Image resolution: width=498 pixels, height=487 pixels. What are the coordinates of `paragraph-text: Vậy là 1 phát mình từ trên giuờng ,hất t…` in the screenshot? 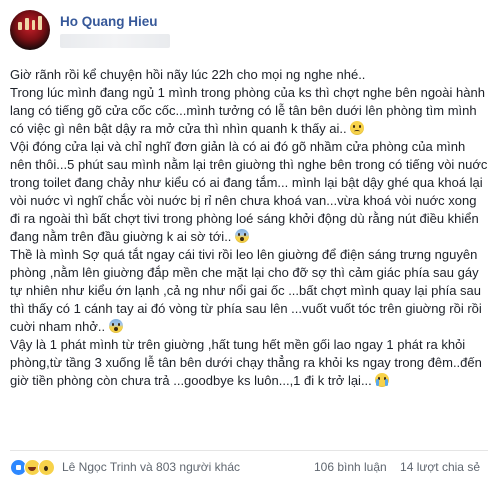 It's located at (246, 362).